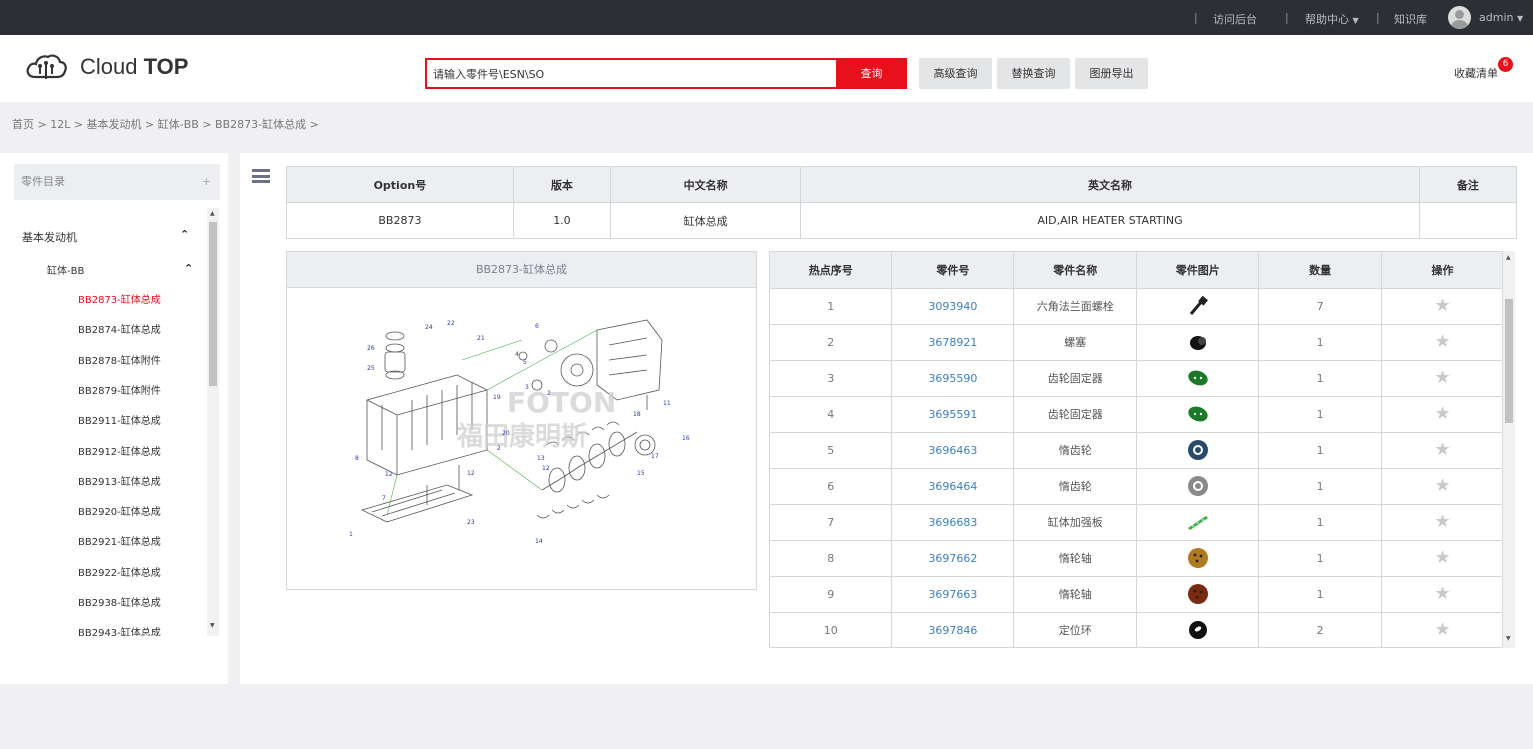 This screenshot has width=1533, height=749. Describe the element at coordinates (1075, 270) in the screenshot. I see `part-name-header: 零件名称` at that location.